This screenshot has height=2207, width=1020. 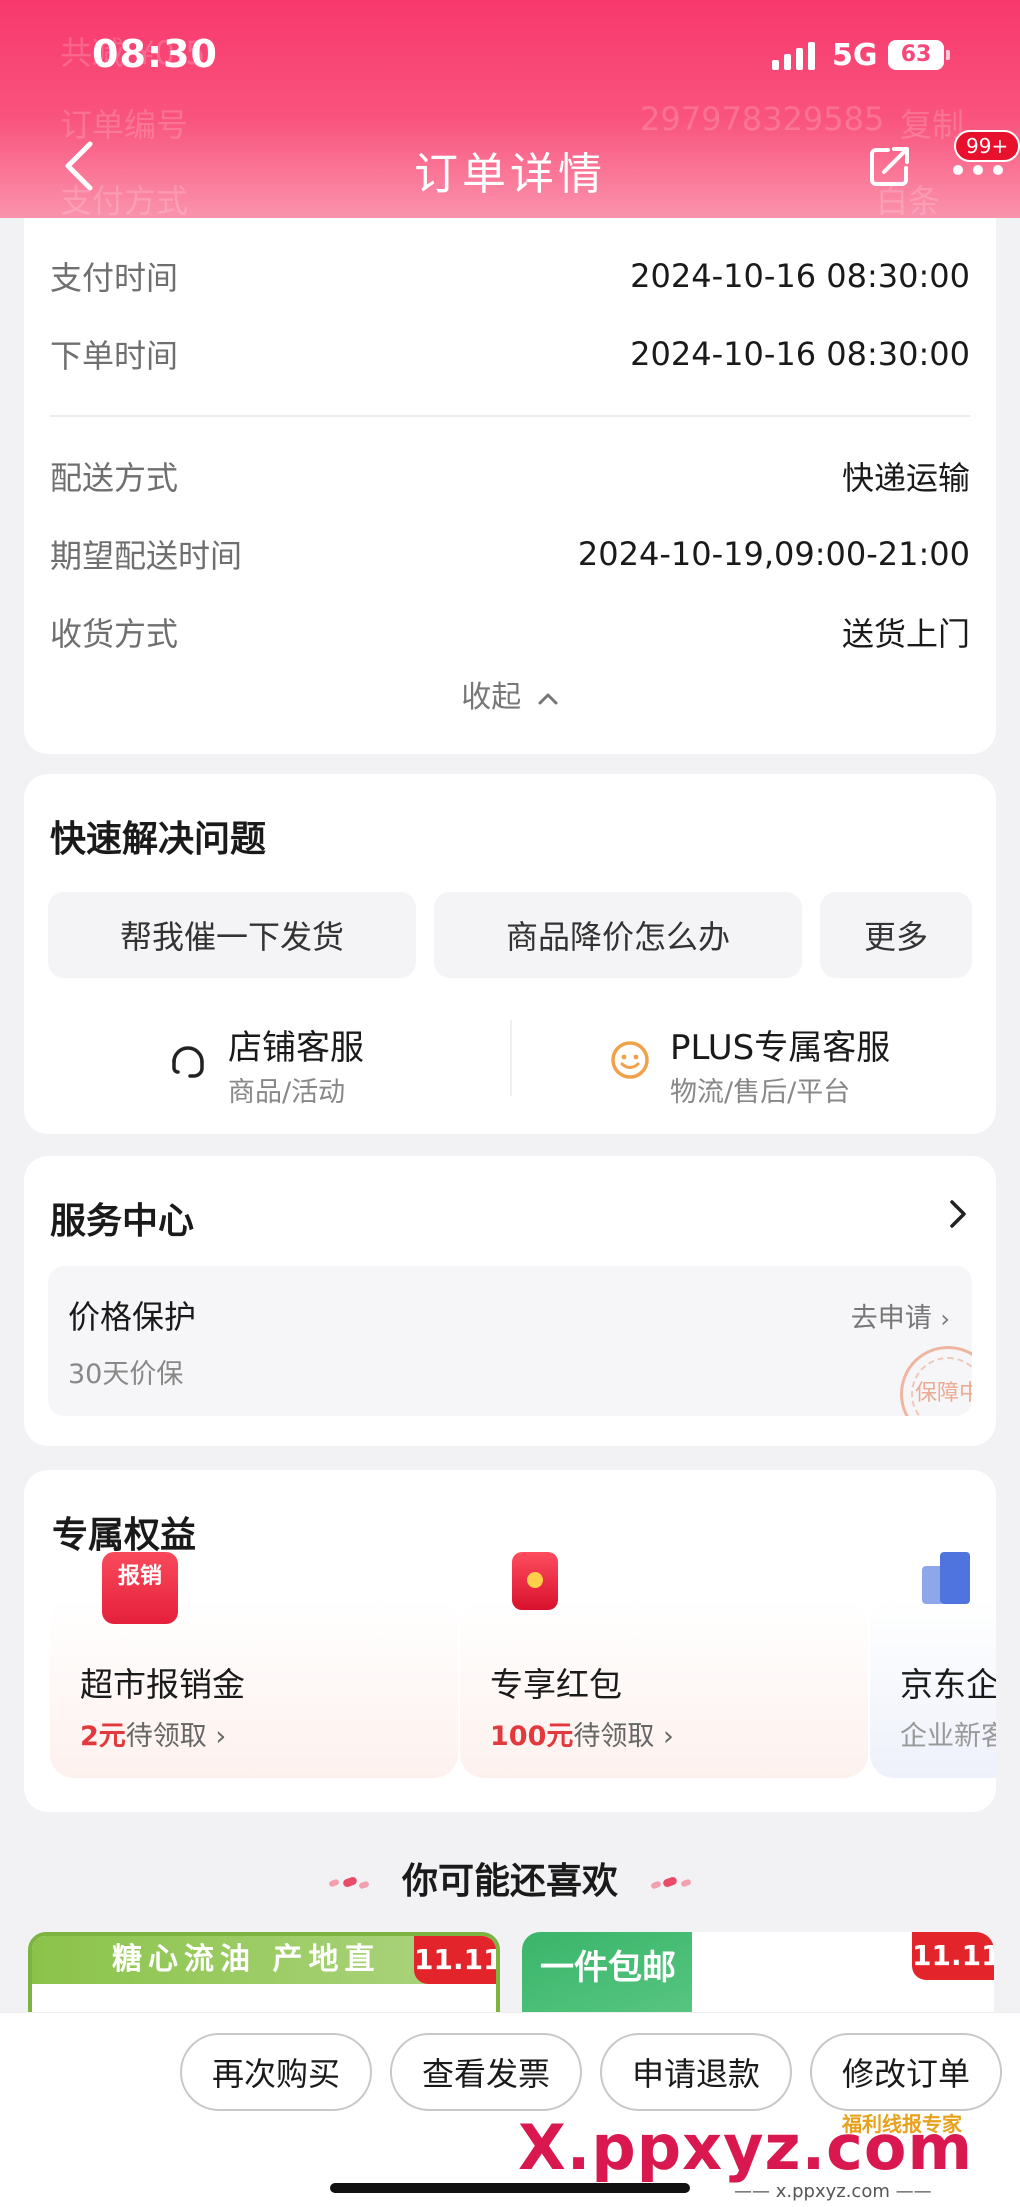 I want to click on info-label: 收货方式, so click(x=114, y=634).